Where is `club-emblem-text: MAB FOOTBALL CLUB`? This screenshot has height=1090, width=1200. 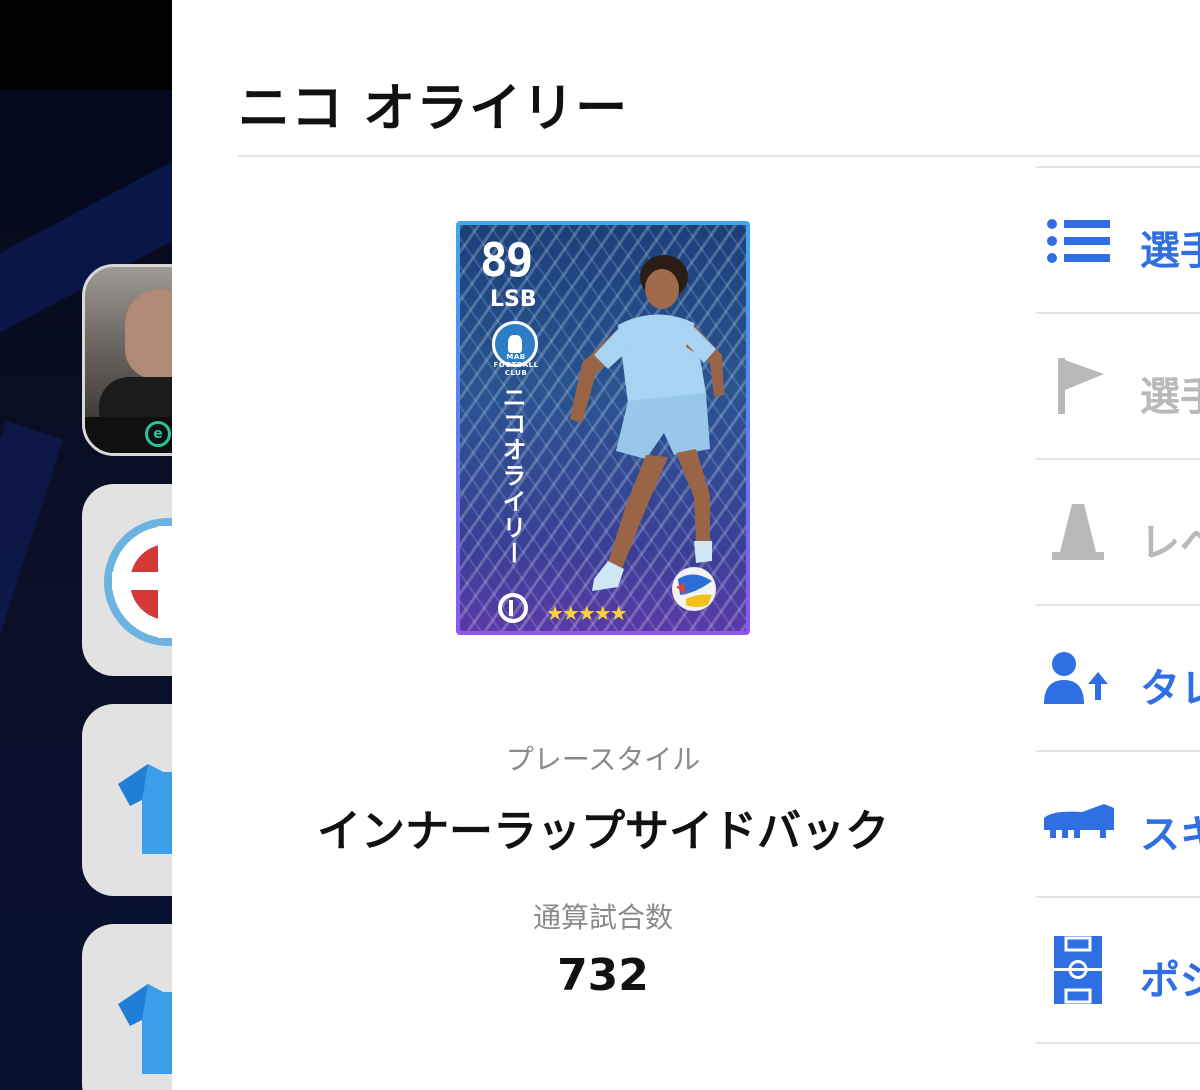
club-emblem-text: MAB FOOTBALL CLUB is located at coordinates (516, 365).